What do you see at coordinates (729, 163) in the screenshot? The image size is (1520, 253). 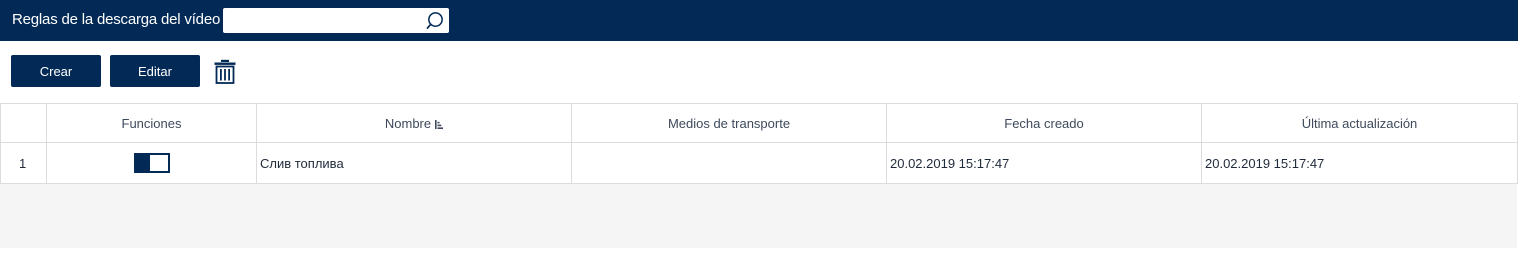 I see `transport-cell` at bounding box center [729, 163].